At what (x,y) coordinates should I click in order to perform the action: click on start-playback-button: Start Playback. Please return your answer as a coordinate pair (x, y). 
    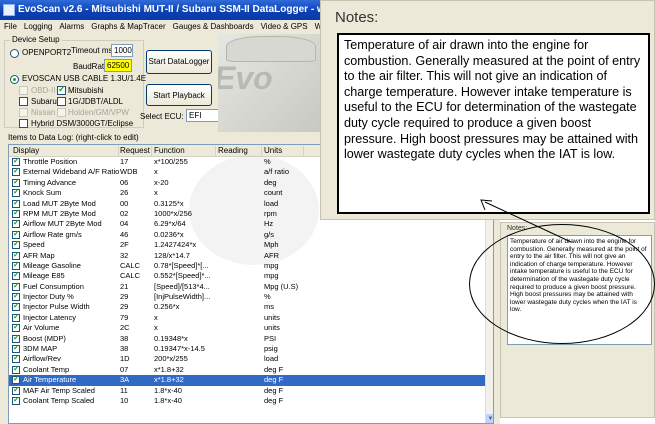
    Looking at the image, I should click on (179, 95).